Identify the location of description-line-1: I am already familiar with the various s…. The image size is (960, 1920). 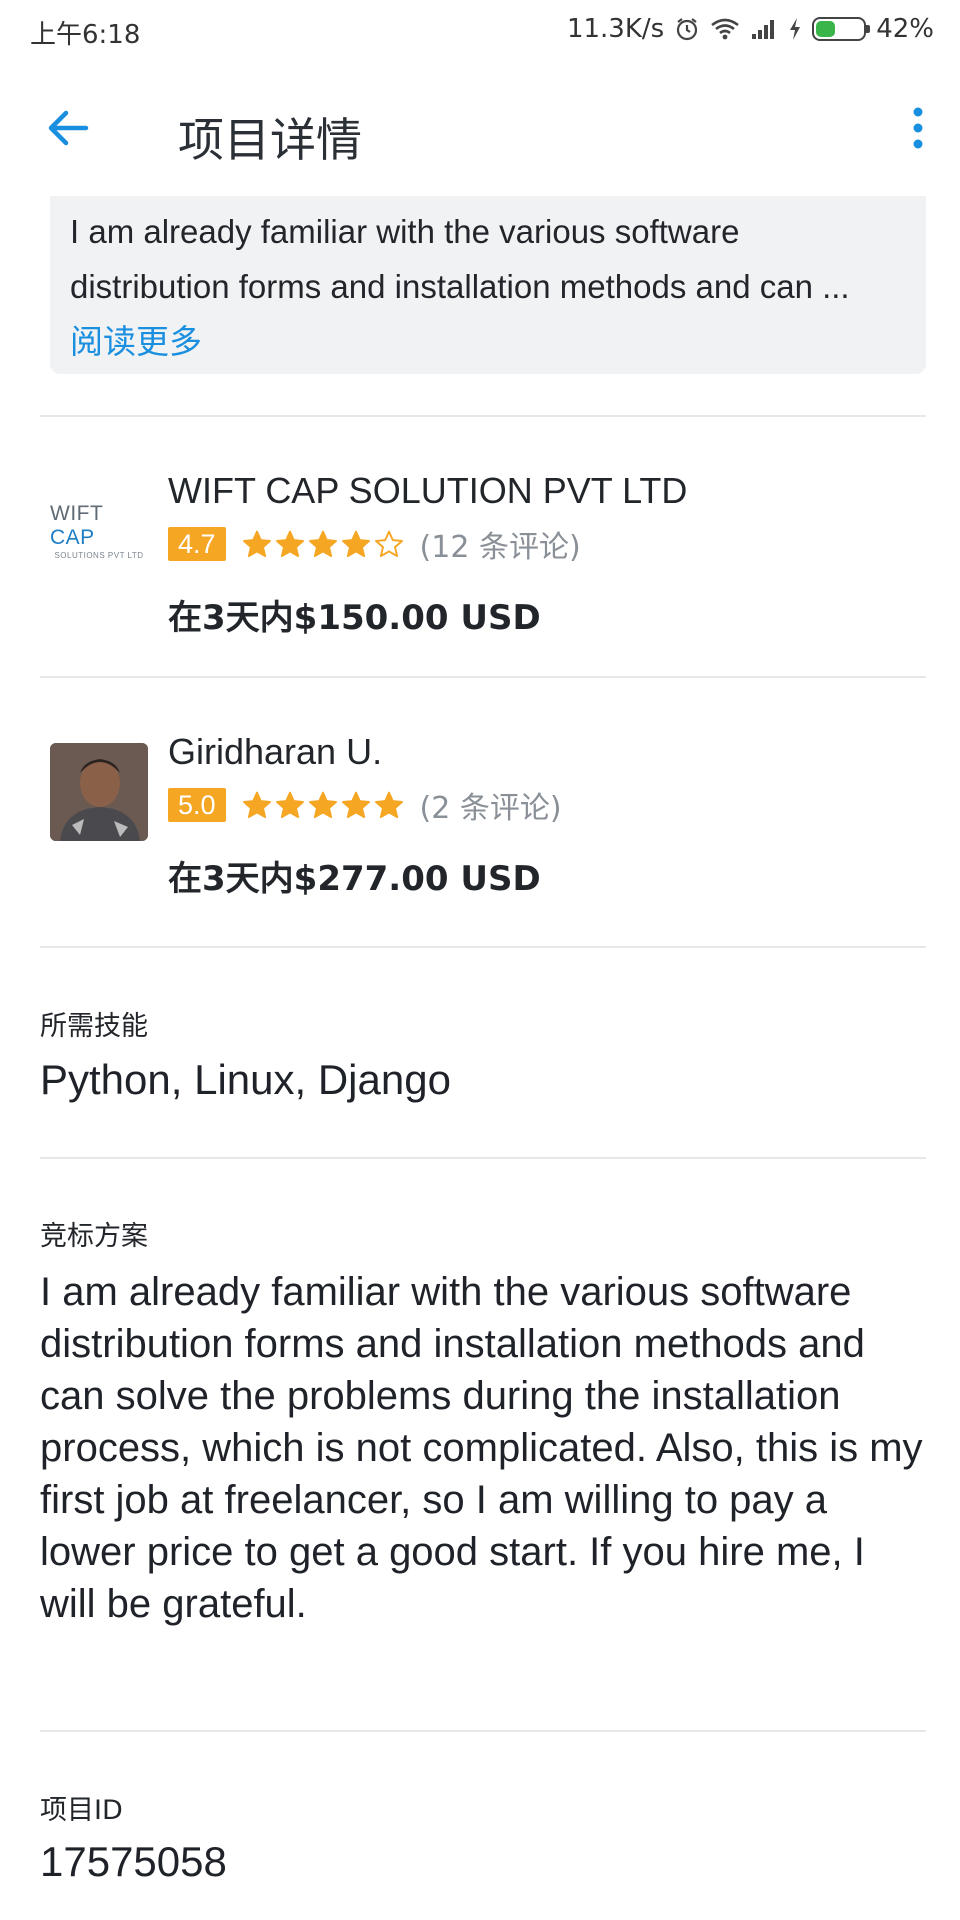
(405, 231).